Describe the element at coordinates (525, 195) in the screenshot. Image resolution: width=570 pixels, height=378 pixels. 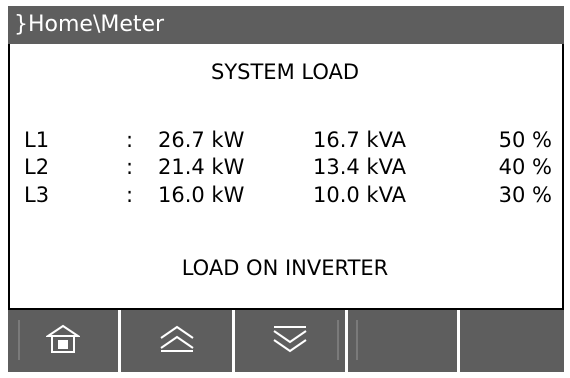
I see `load-percent-value: 30 %` at that location.